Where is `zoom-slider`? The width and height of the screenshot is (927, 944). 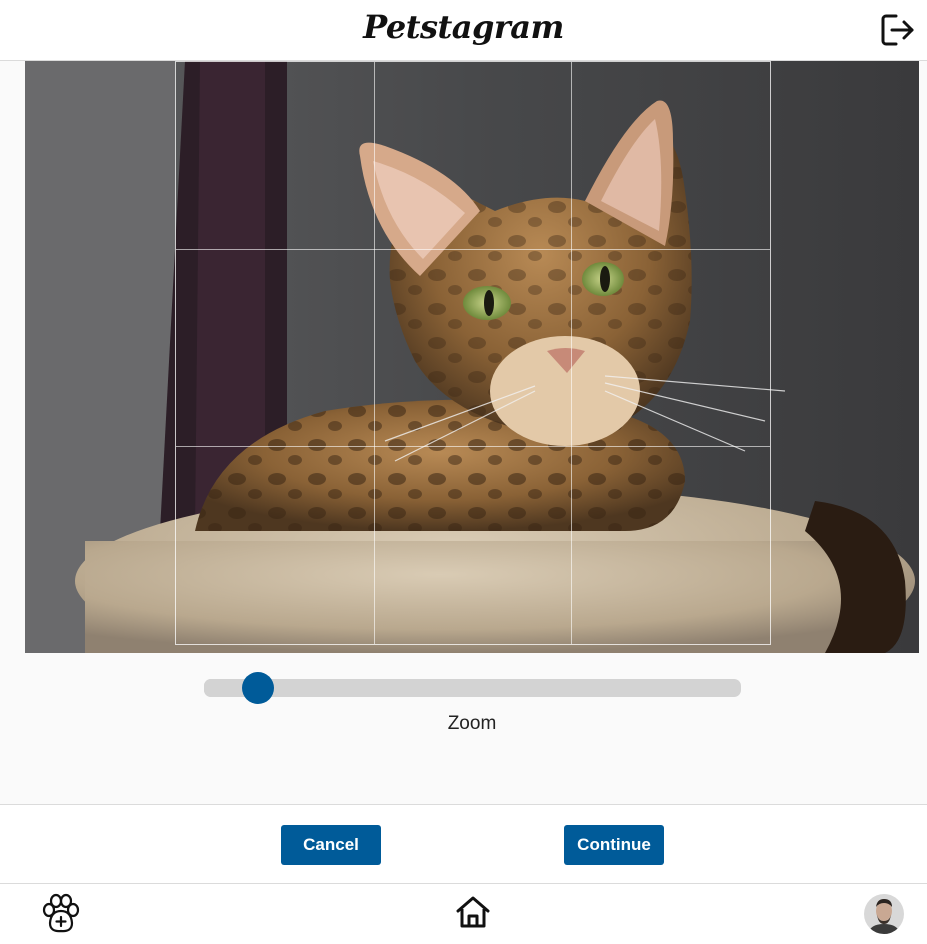
zoom-slider is located at coordinates (472, 688).